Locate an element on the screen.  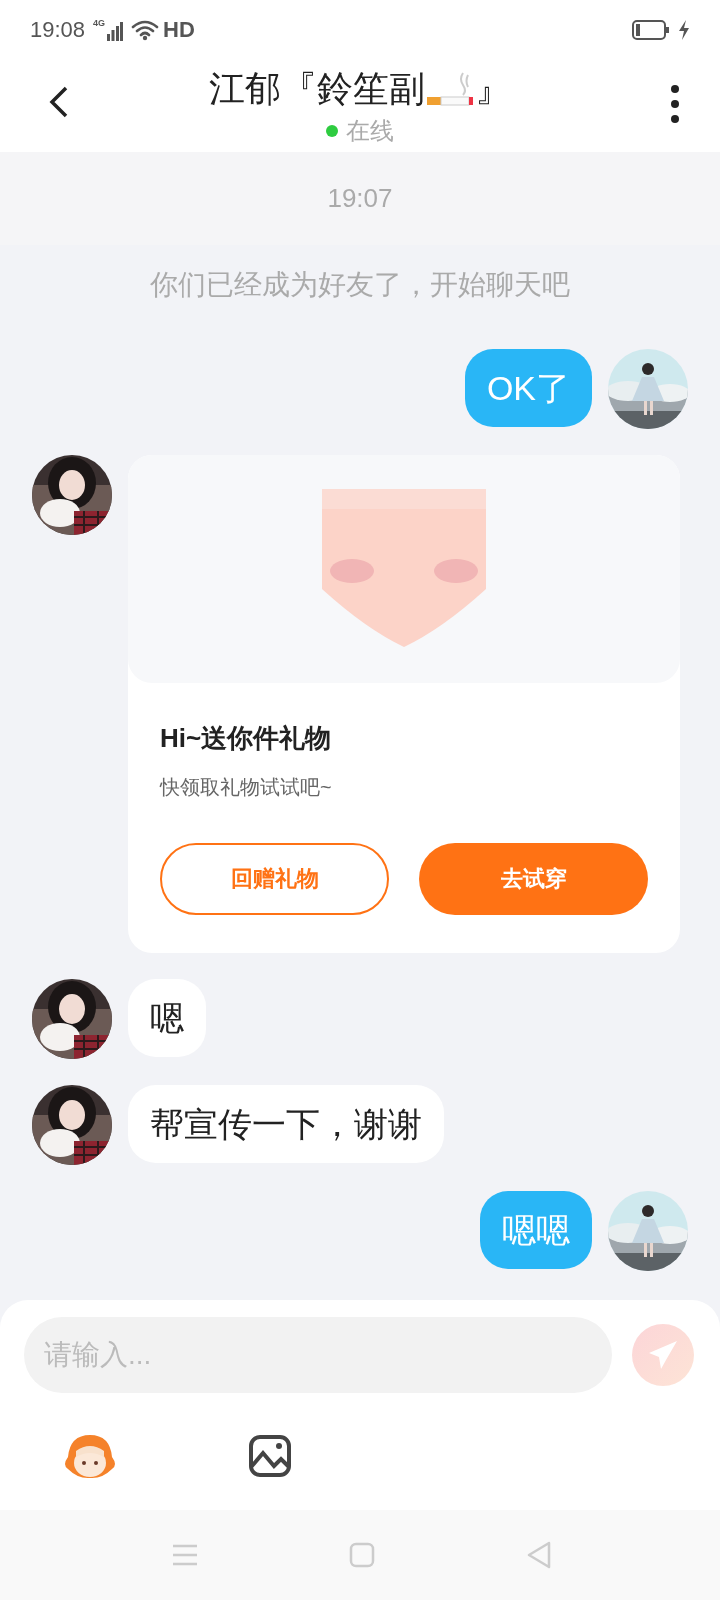
home-icon is located at coordinates (362, 1555).